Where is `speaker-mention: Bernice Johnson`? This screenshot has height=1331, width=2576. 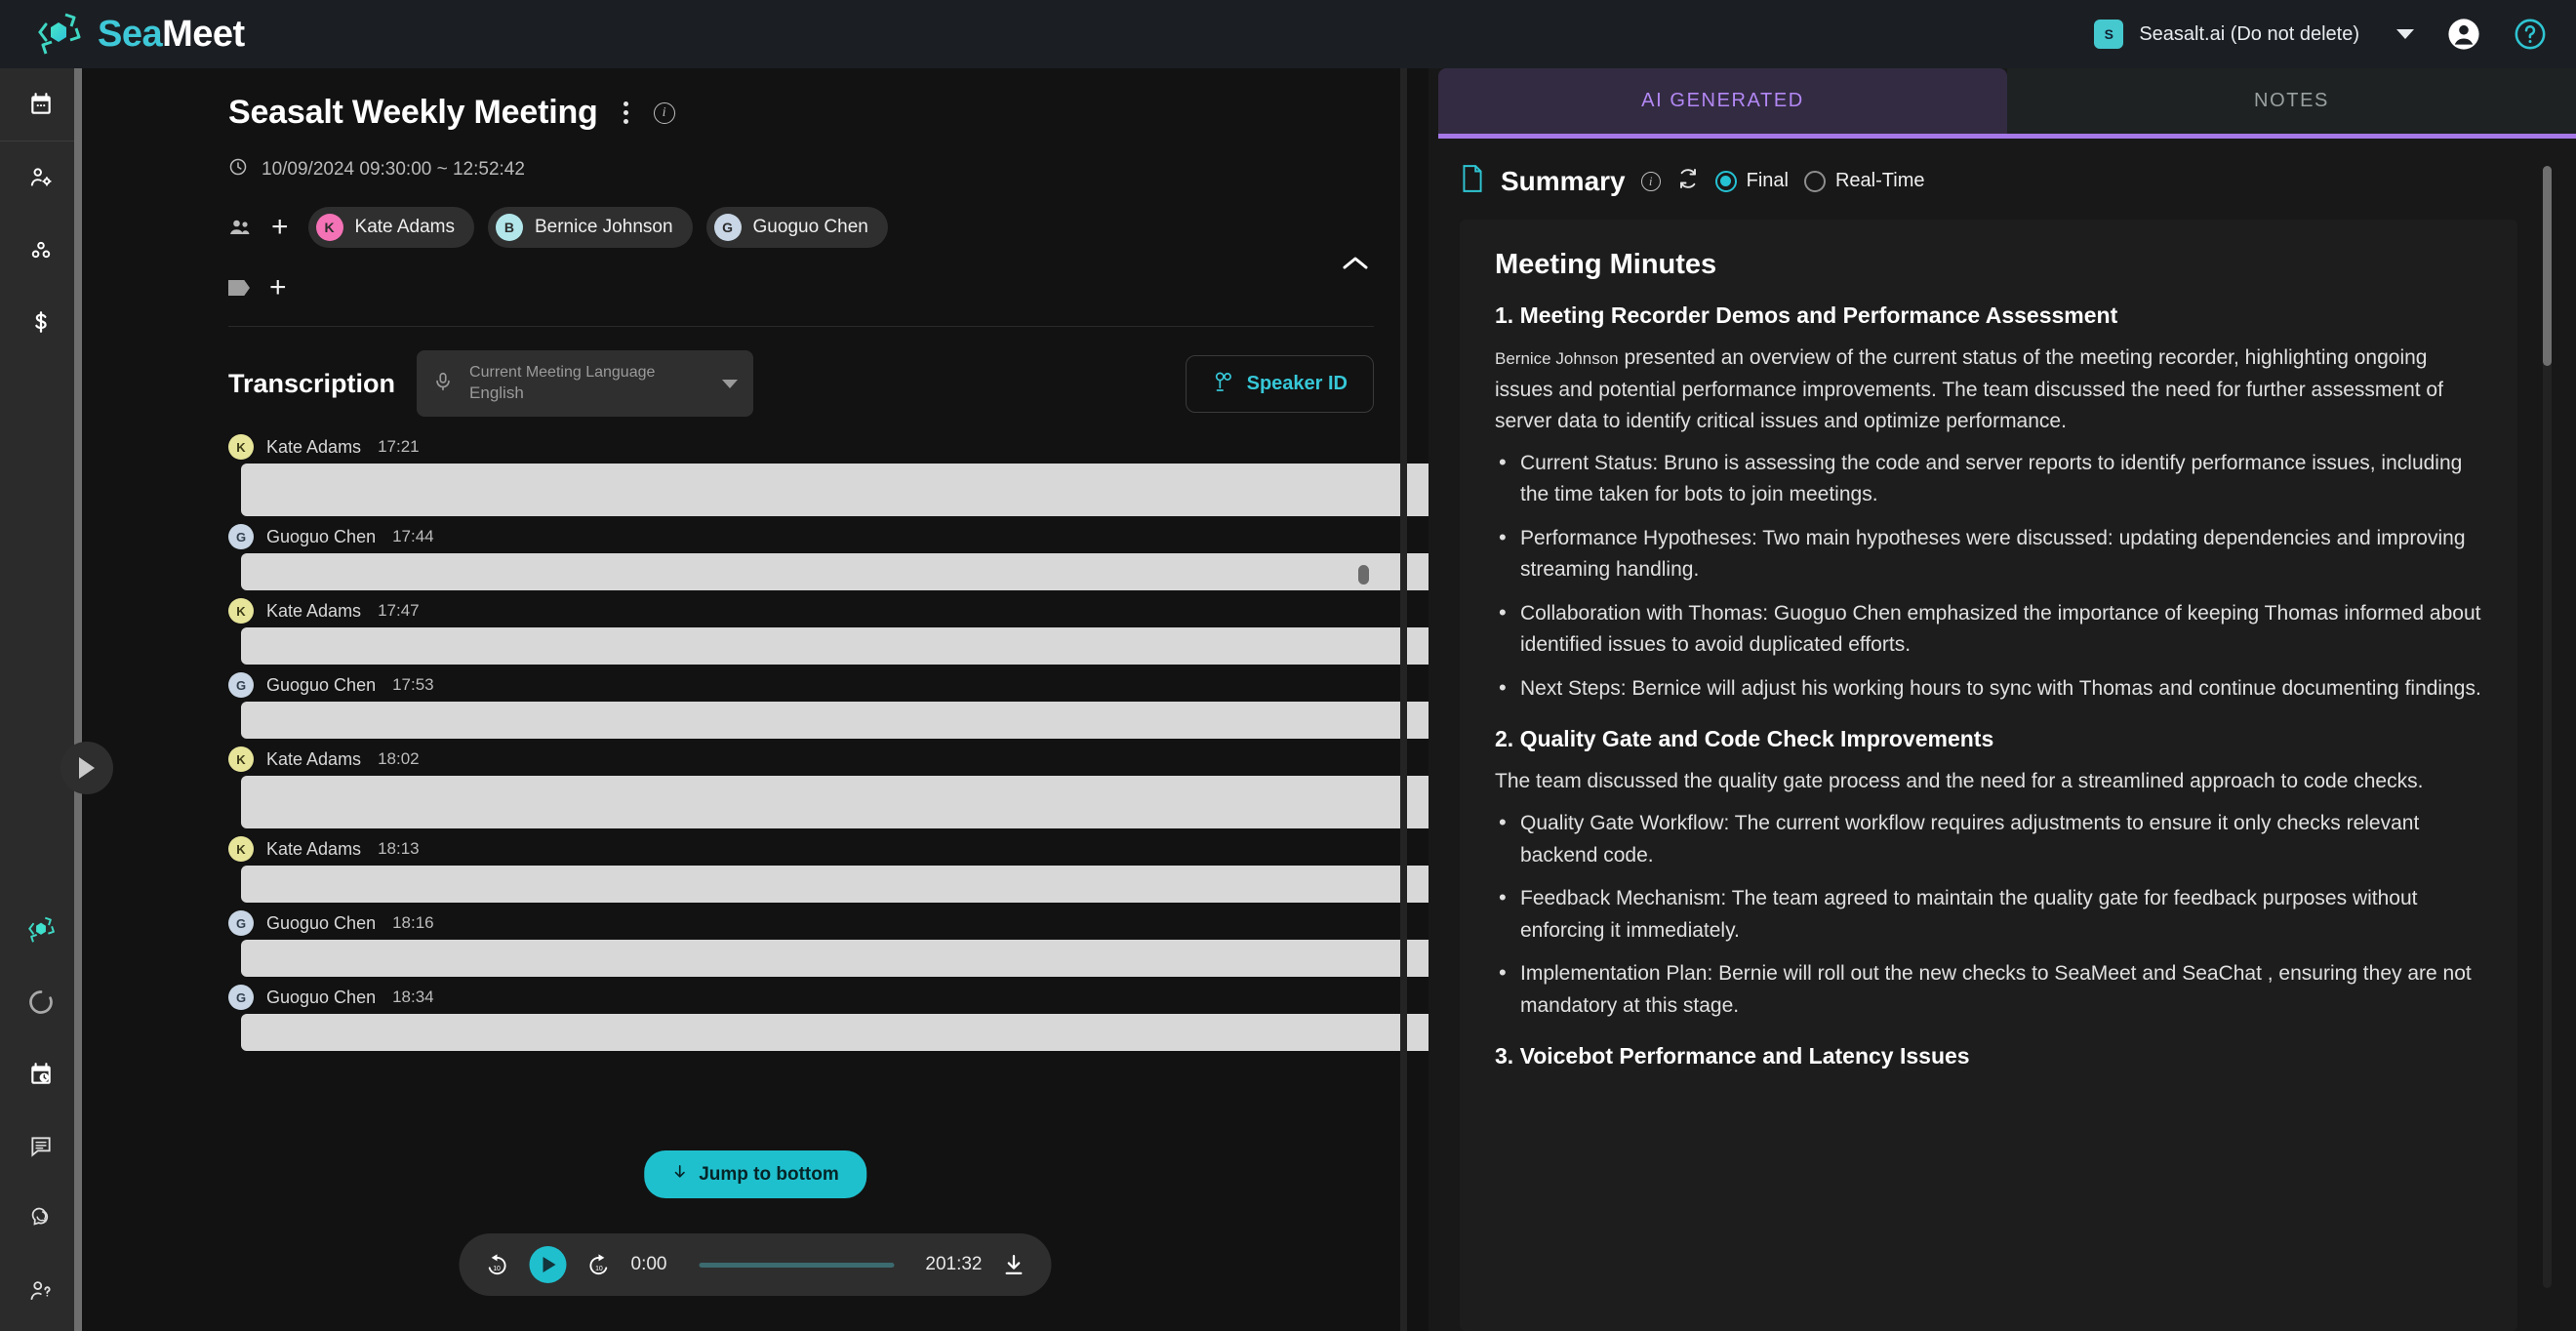 speaker-mention: Bernice Johnson is located at coordinates (1557, 358).